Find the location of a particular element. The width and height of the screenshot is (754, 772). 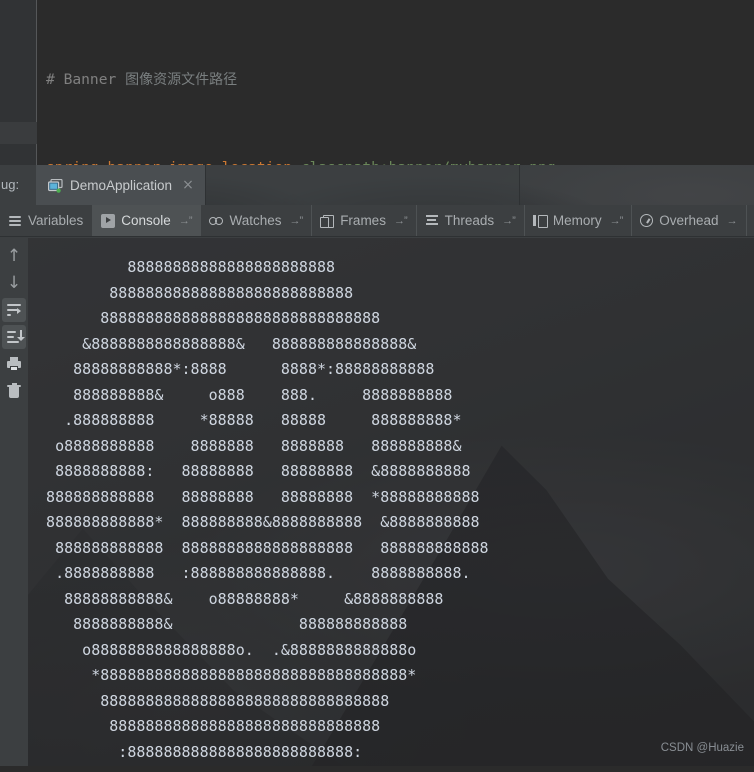

frames-icon is located at coordinates (327, 221).